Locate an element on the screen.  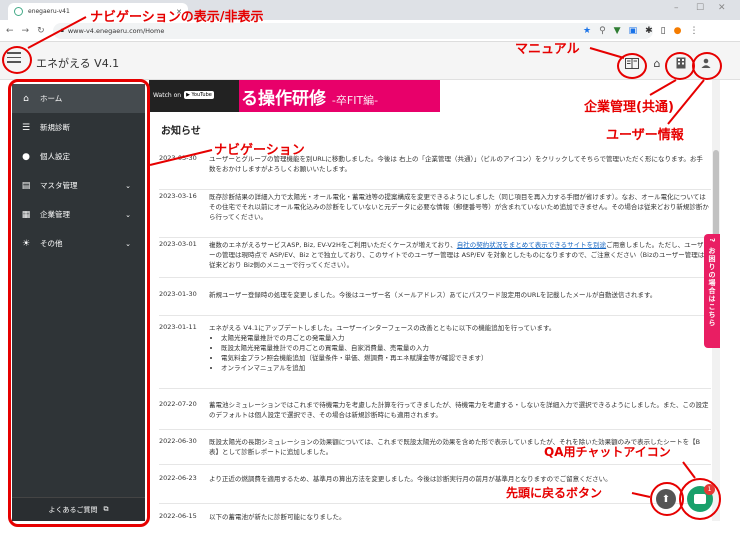
sidepanel-icon: ▯ is located at coordinates (663, 31).